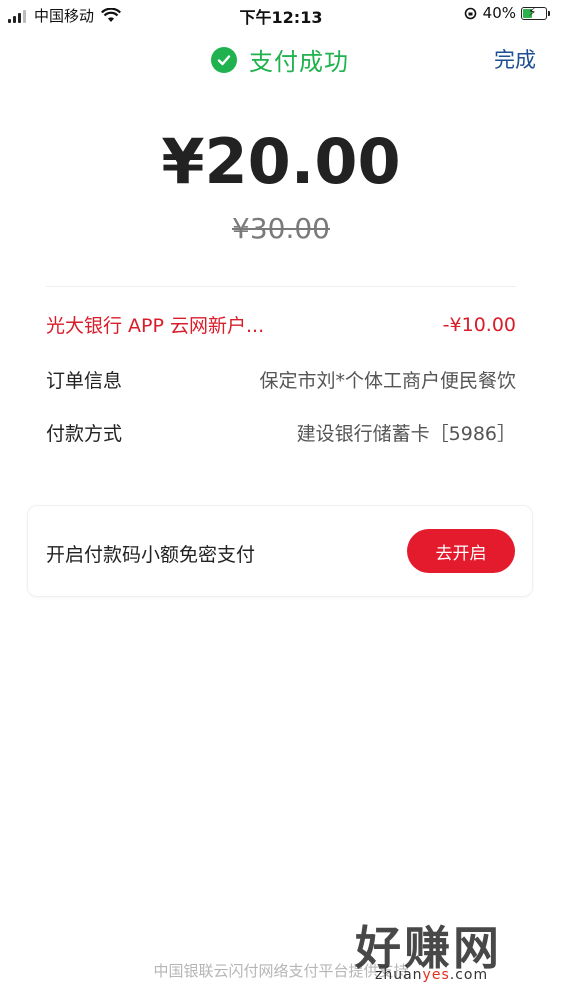 Image resolution: width=562 pixels, height=1000 pixels. What do you see at coordinates (281, 15) in the screenshot?
I see `status-bar: 中国移动 下午12:13 40% ⚡` at bounding box center [281, 15].